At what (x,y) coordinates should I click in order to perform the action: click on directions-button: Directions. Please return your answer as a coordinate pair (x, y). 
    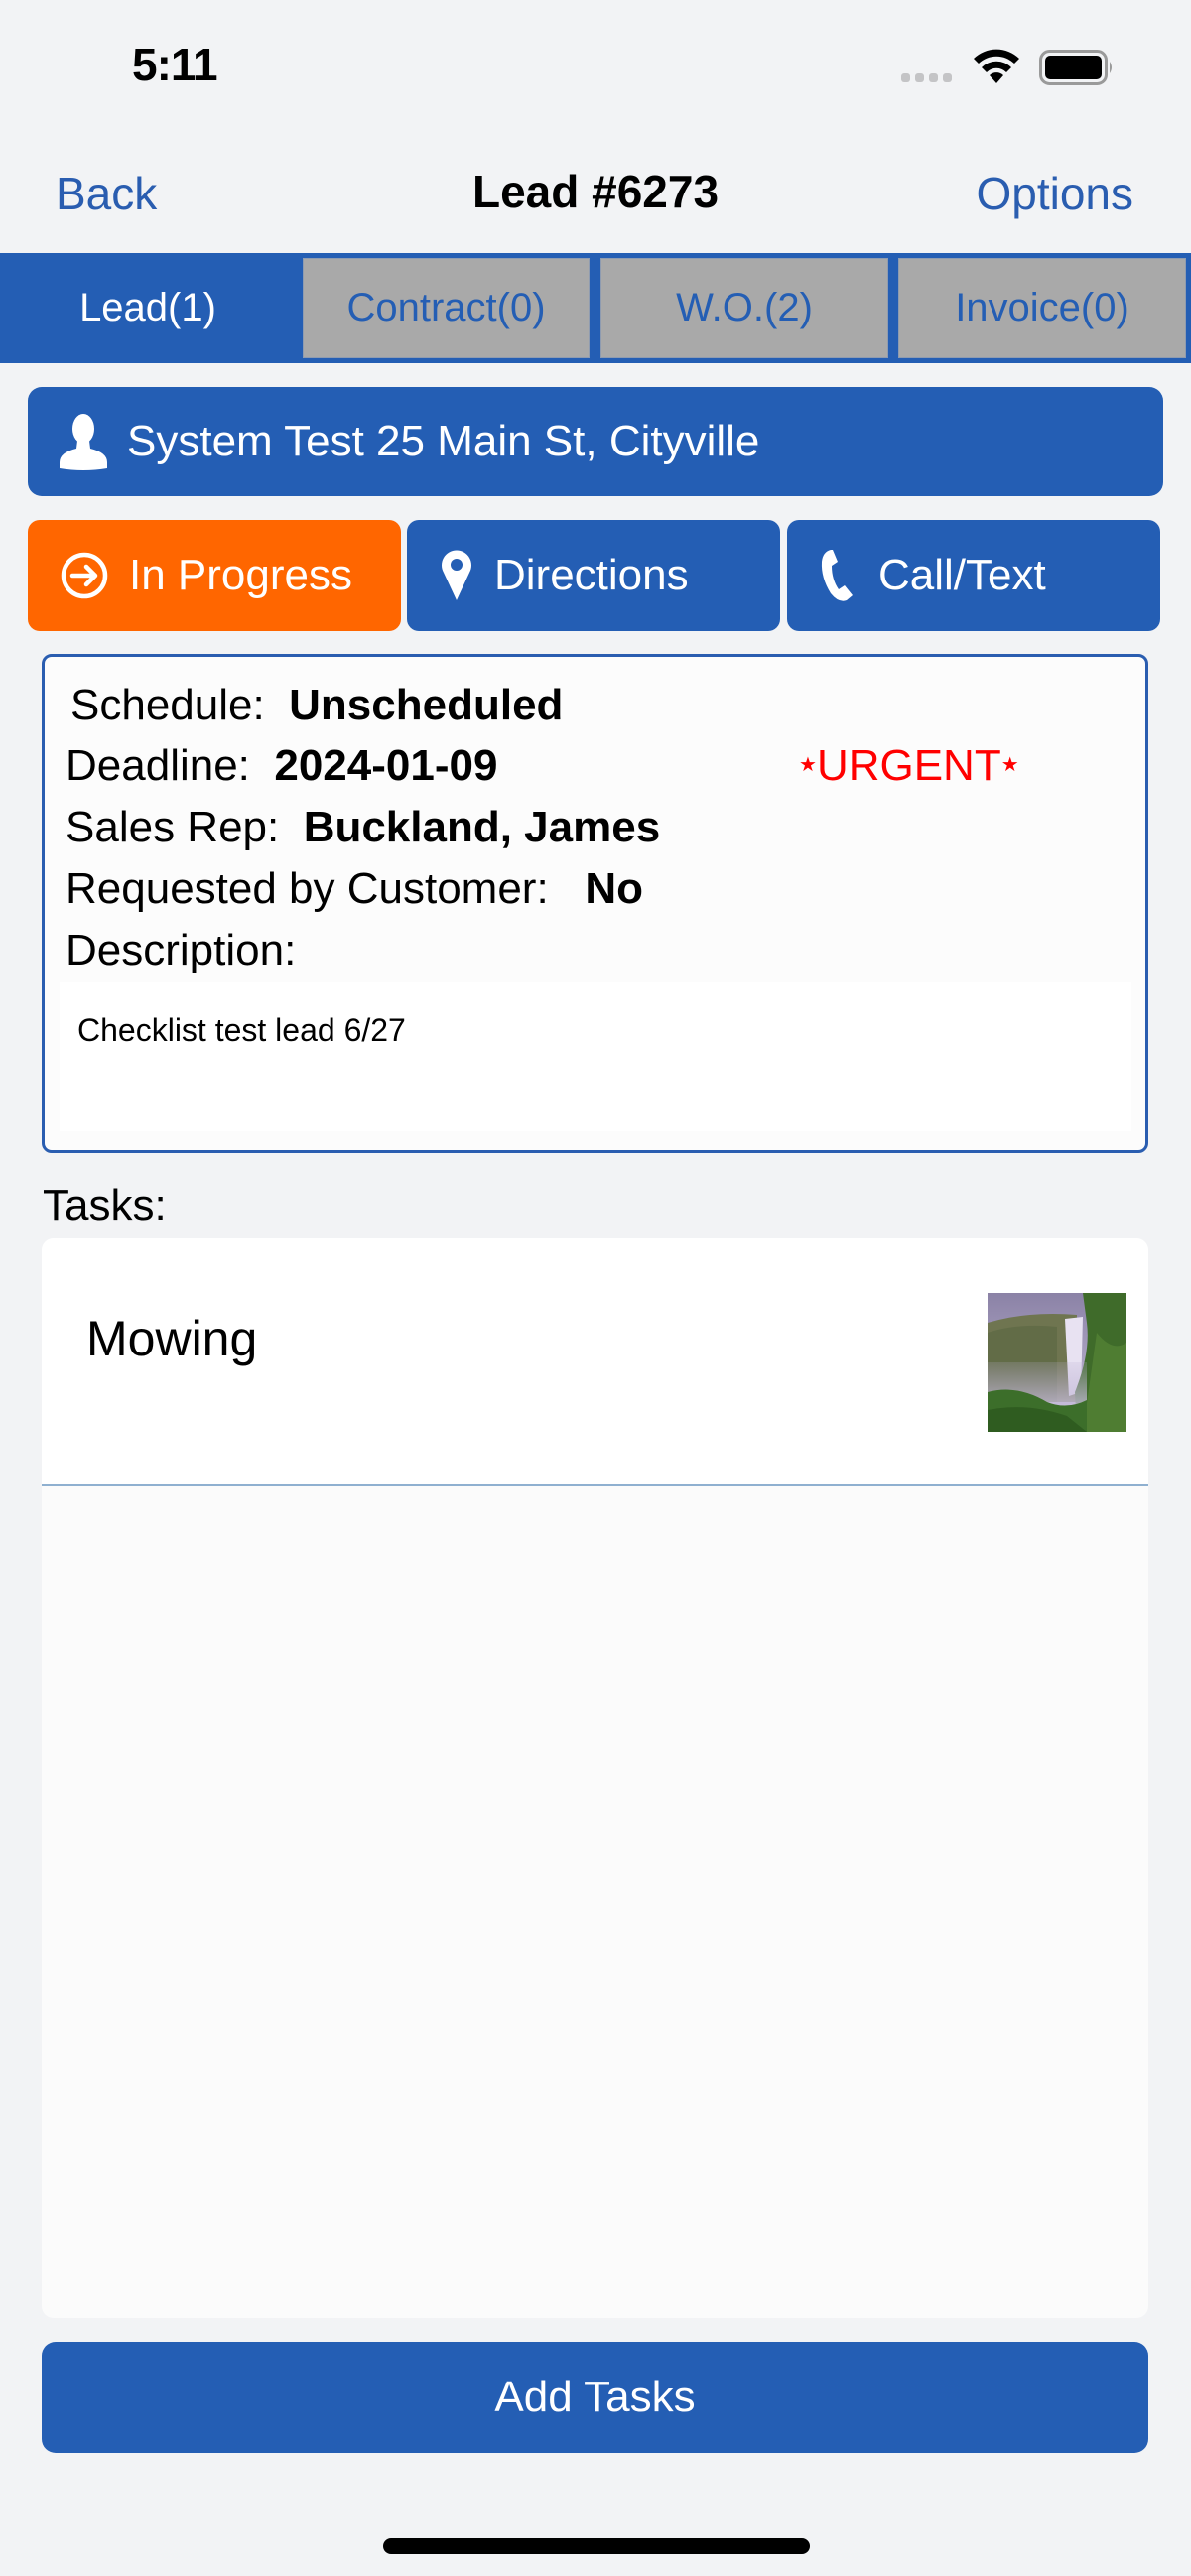
    Looking at the image, I should click on (593, 576).